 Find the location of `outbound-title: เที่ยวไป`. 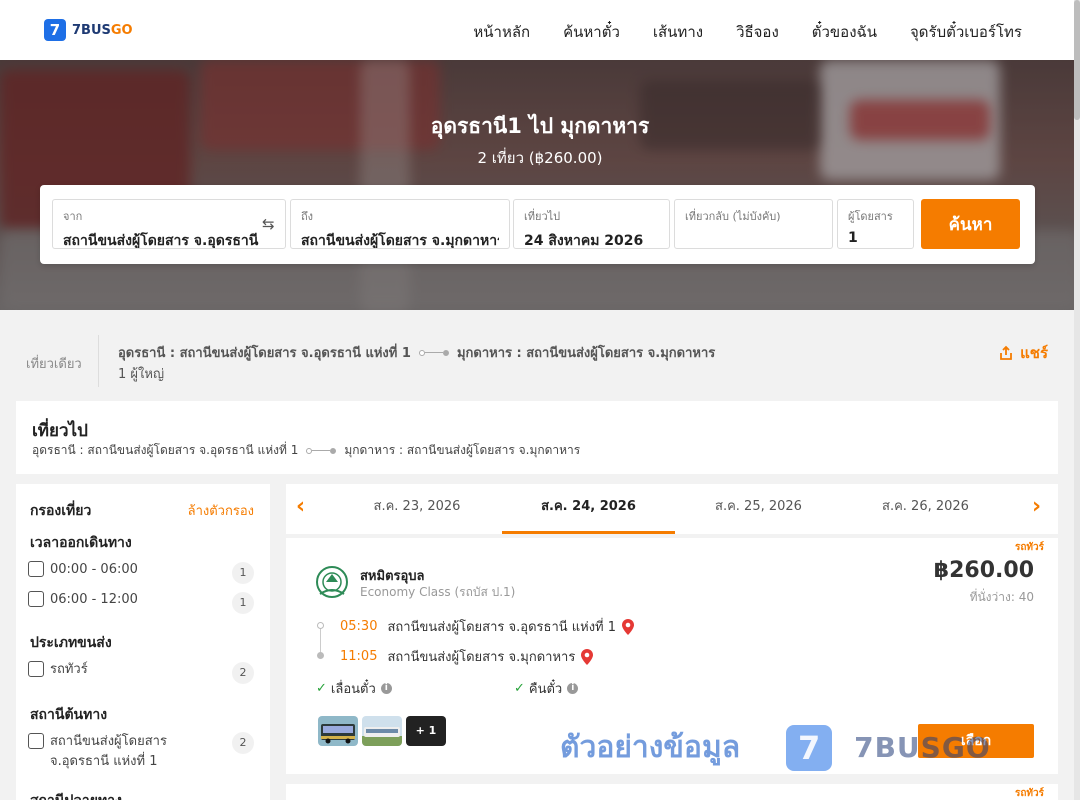

outbound-title: เที่ยวไป is located at coordinates (60, 431).